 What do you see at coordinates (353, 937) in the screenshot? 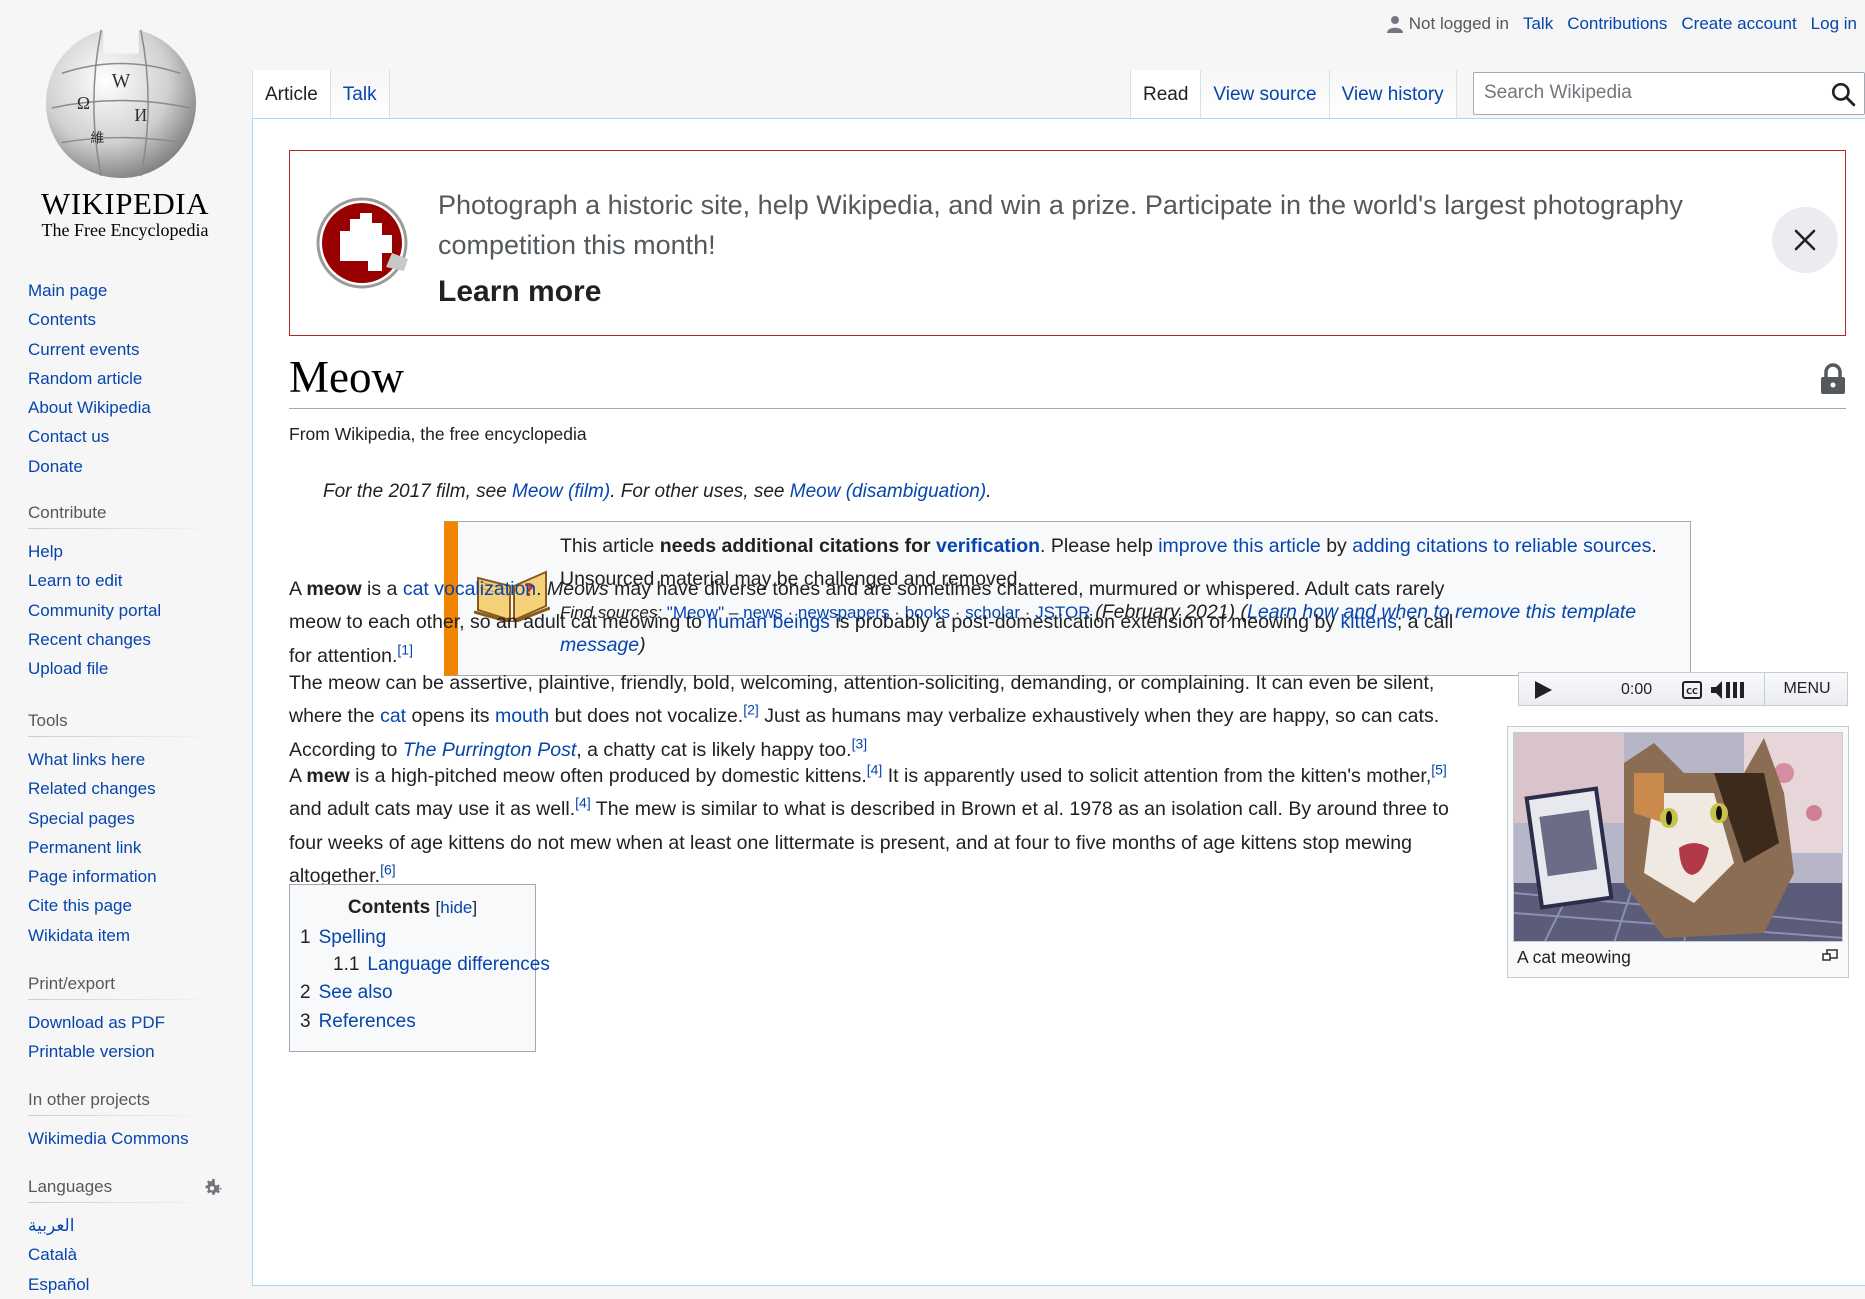
I see `toc-link-spelling: Spelling` at bounding box center [353, 937].